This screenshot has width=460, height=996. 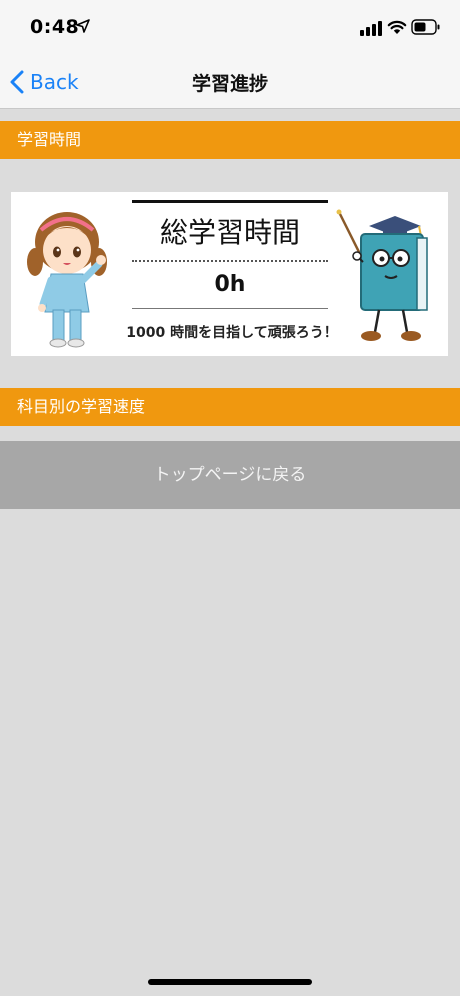 I want to click on navigation-bar: Back 学習進捗, so click(x=230, y=82).